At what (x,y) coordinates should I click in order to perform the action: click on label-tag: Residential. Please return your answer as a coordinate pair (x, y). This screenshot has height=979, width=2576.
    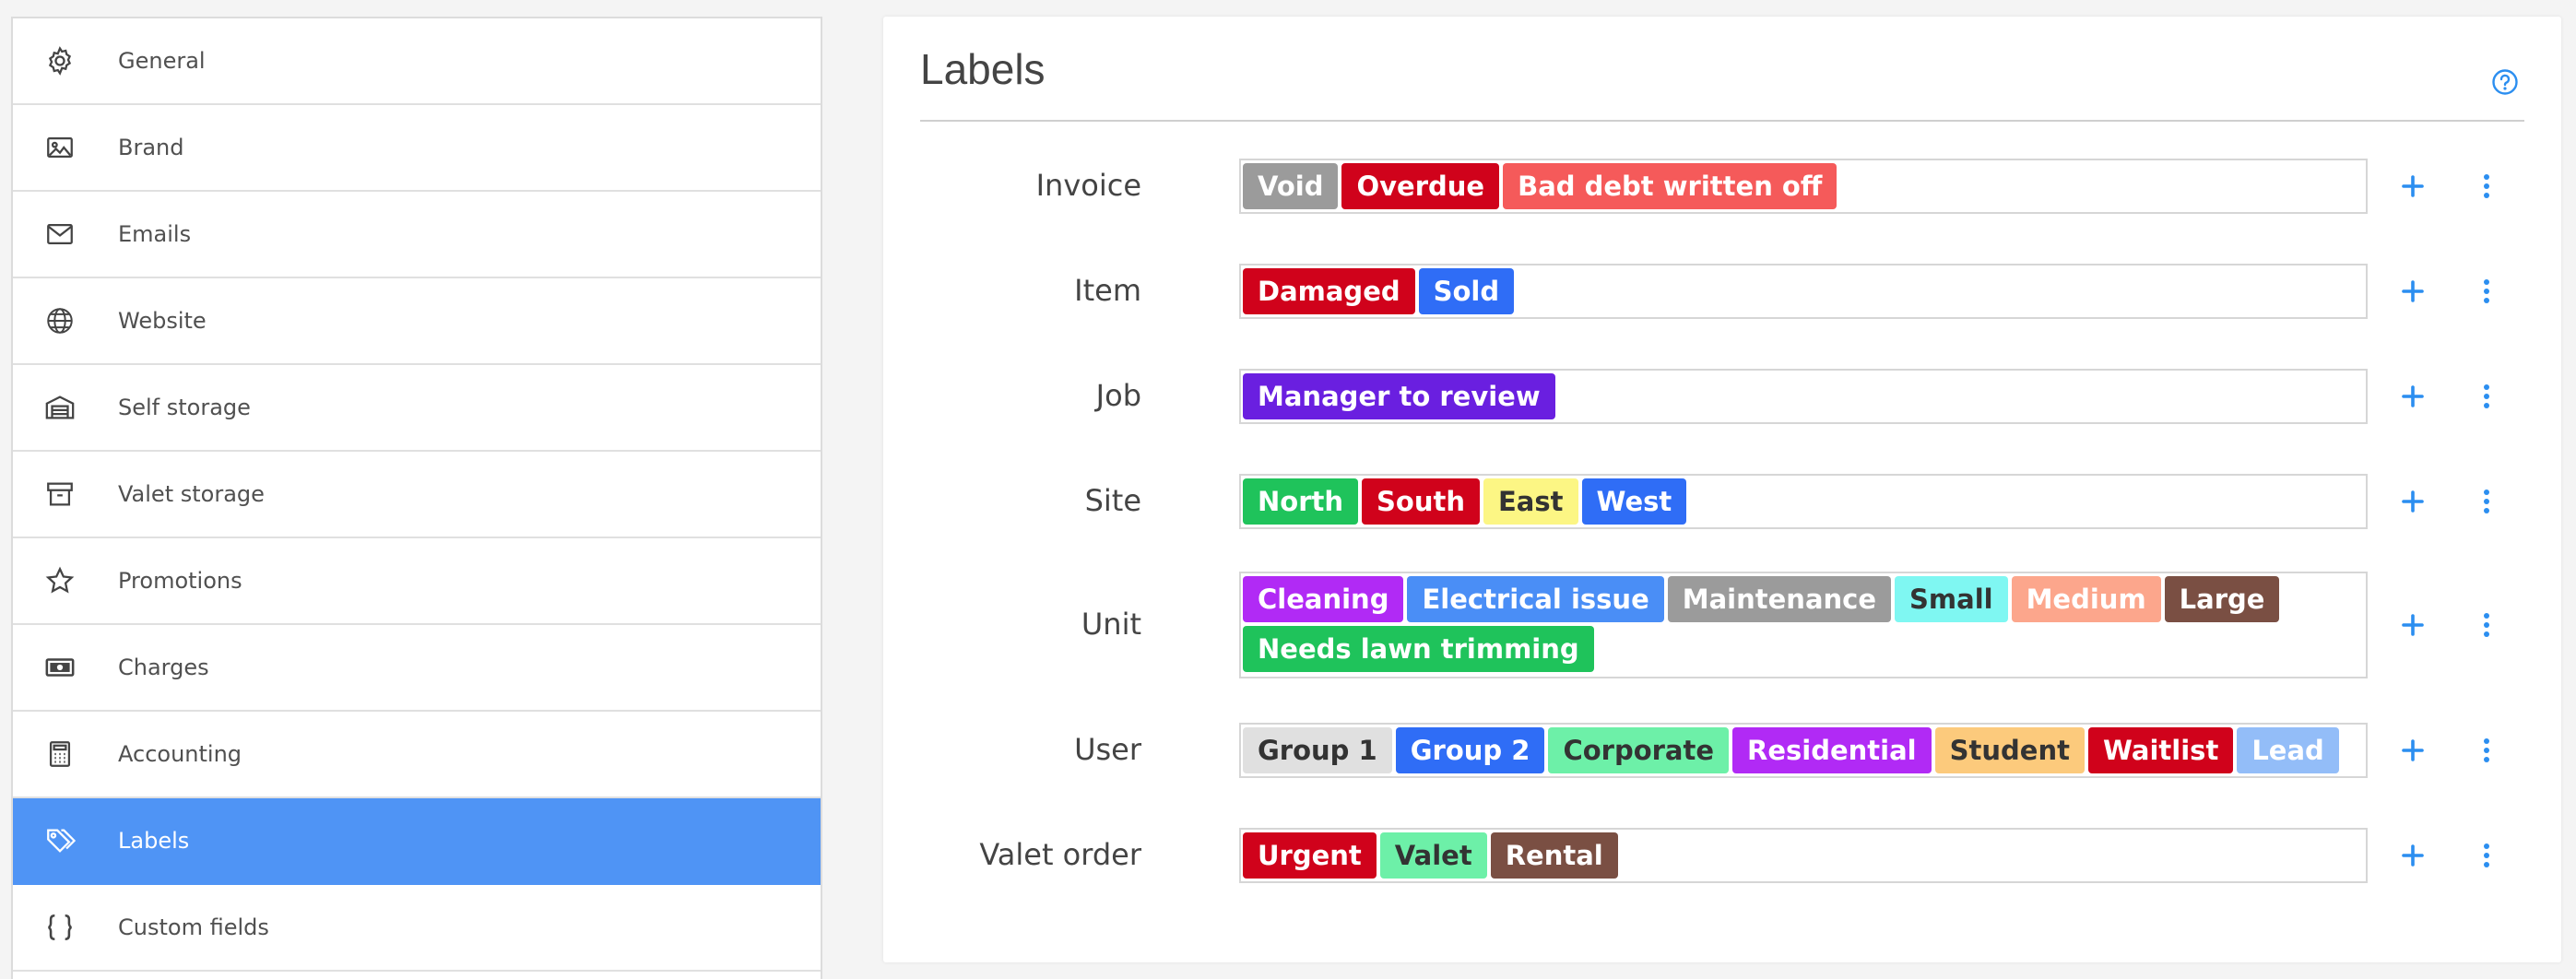
    Looking at the image, I should click on (1832, 750).